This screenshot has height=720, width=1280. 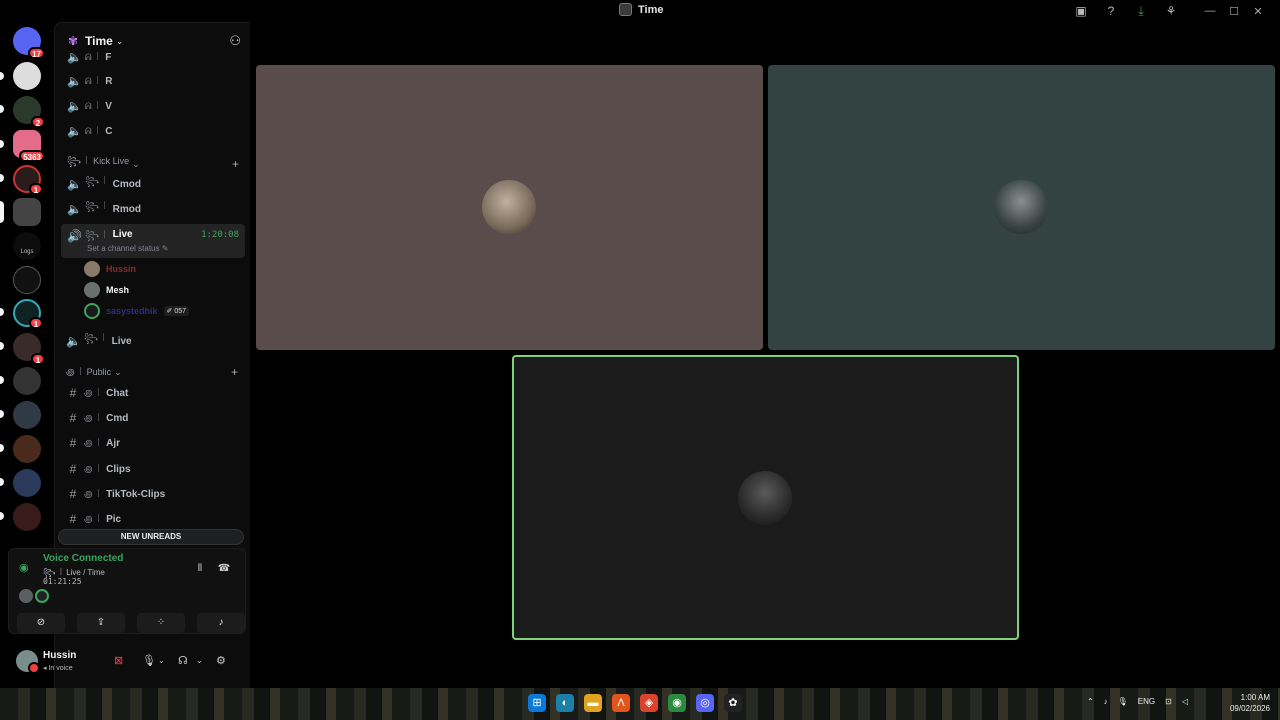 I want to click on hashtag-icon: #, so click(x=73, y=494).